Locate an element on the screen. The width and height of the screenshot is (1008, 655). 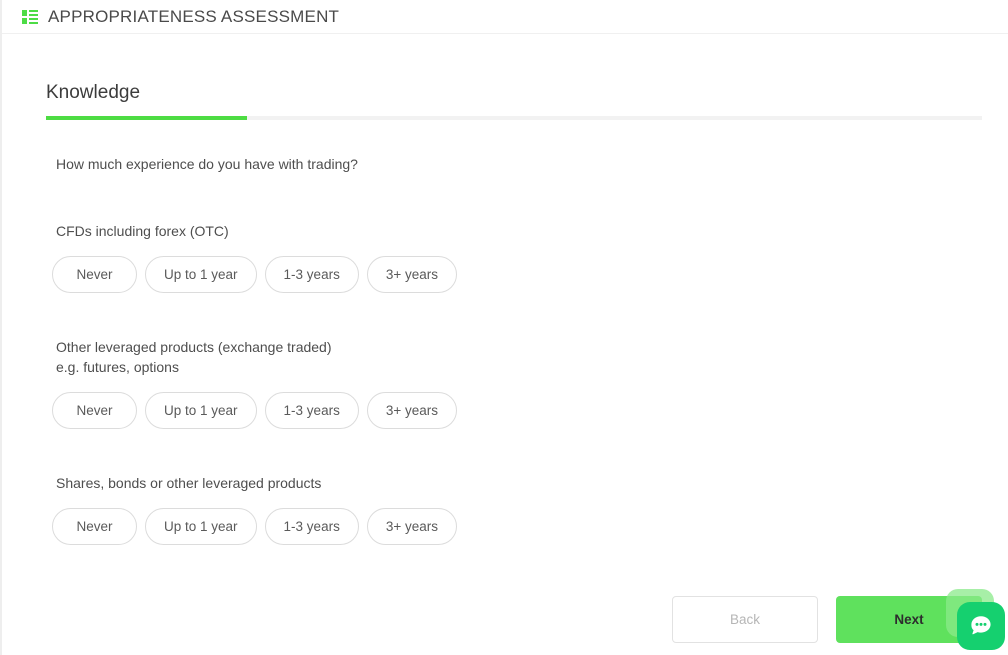
option-group-other-leveraged: Never Up to 1 year 1-3 years 3+ years is located at coordinates (254, 410).